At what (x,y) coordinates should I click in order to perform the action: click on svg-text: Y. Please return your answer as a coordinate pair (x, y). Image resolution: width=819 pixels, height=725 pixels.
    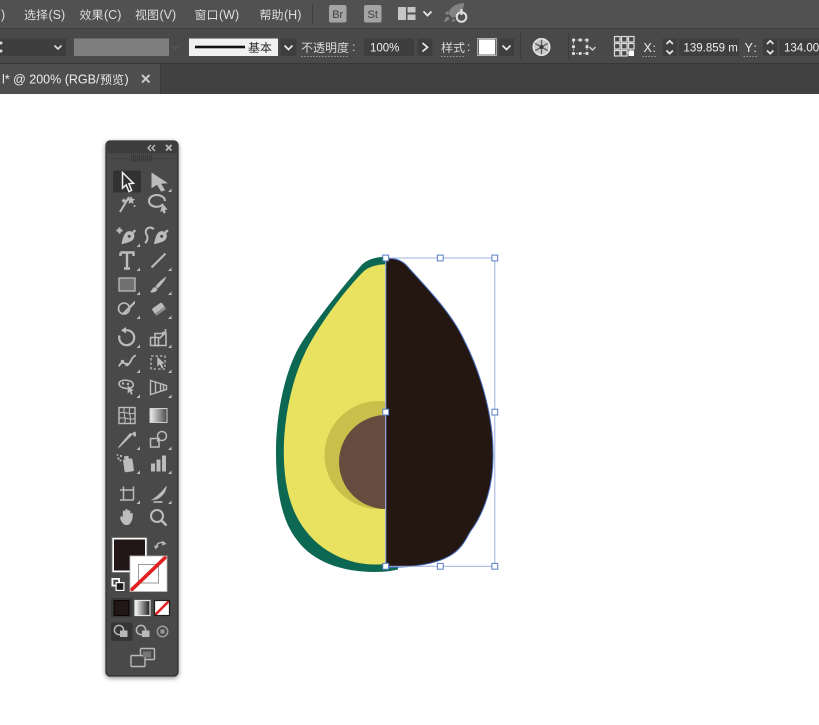
    Looking at the image, I should click on (749, 48).